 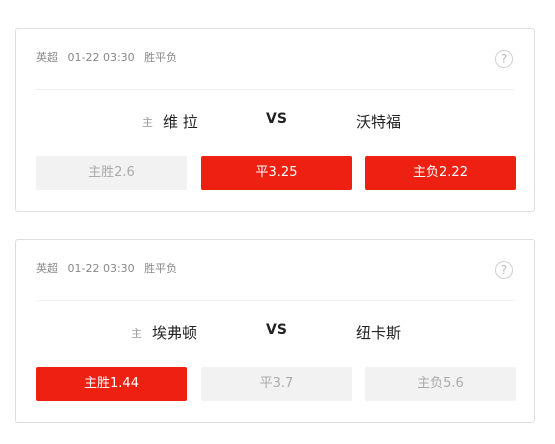 I want to click on home-team: 埃弗顿, so click(x=175, y=333).